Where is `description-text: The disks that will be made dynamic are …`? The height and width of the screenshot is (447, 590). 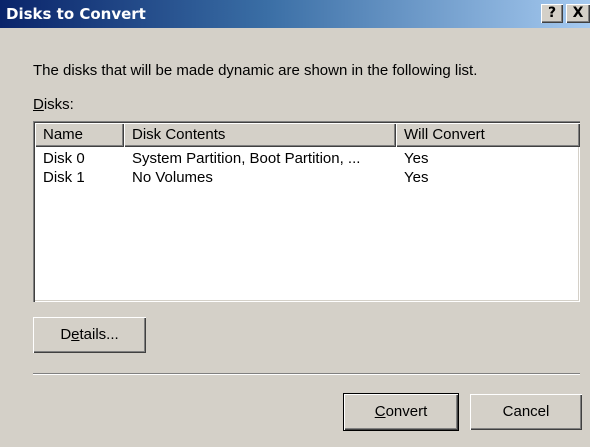 description-text: The disks that will be made dynamic are … is located at coordinates (255, 70).